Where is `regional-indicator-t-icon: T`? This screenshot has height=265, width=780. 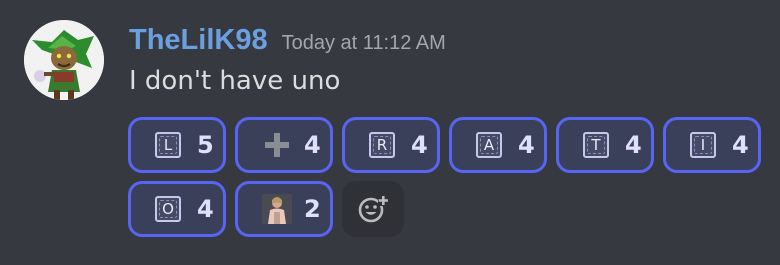 regional-indicator-t-icon: T is located at coordinates (596, 145).